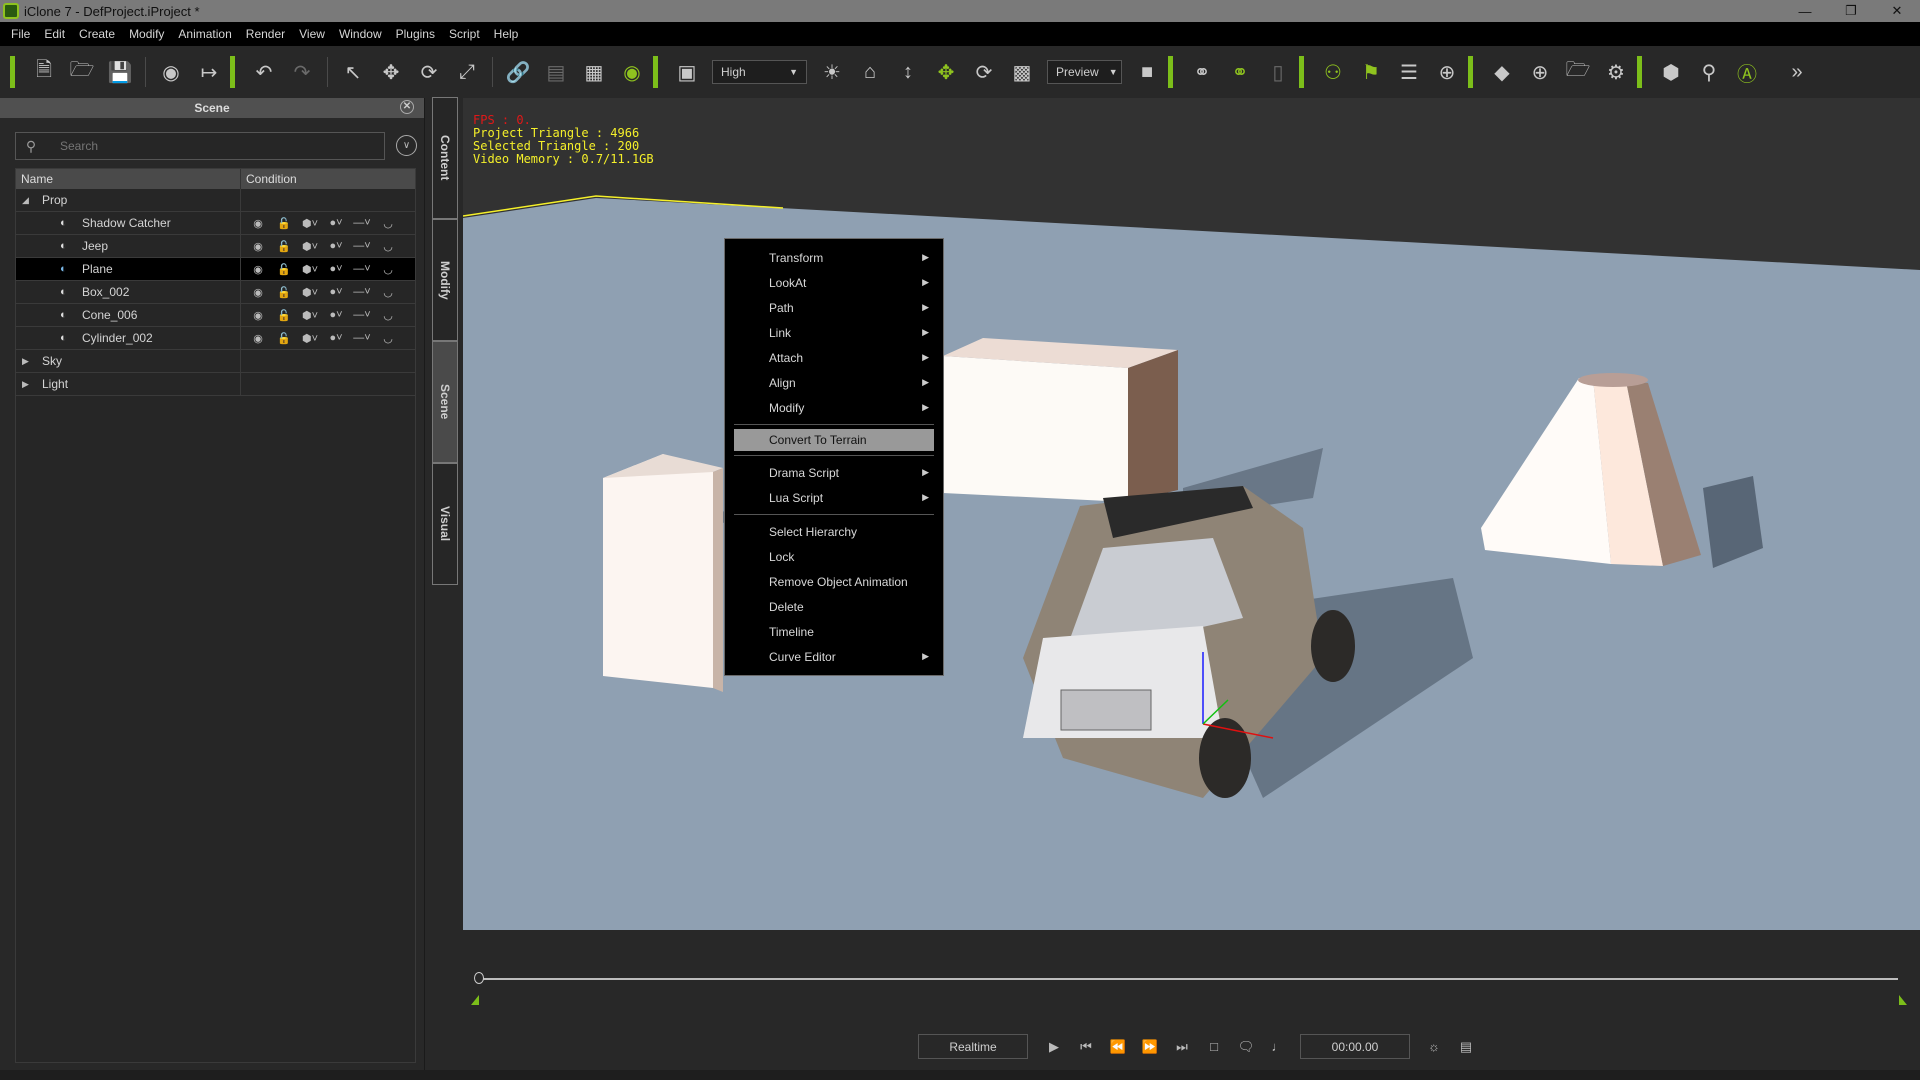  Describe the element at coordinates (834, 472) in the screenshot. I see `context-menu-item: Drama Script ▶` at that location.